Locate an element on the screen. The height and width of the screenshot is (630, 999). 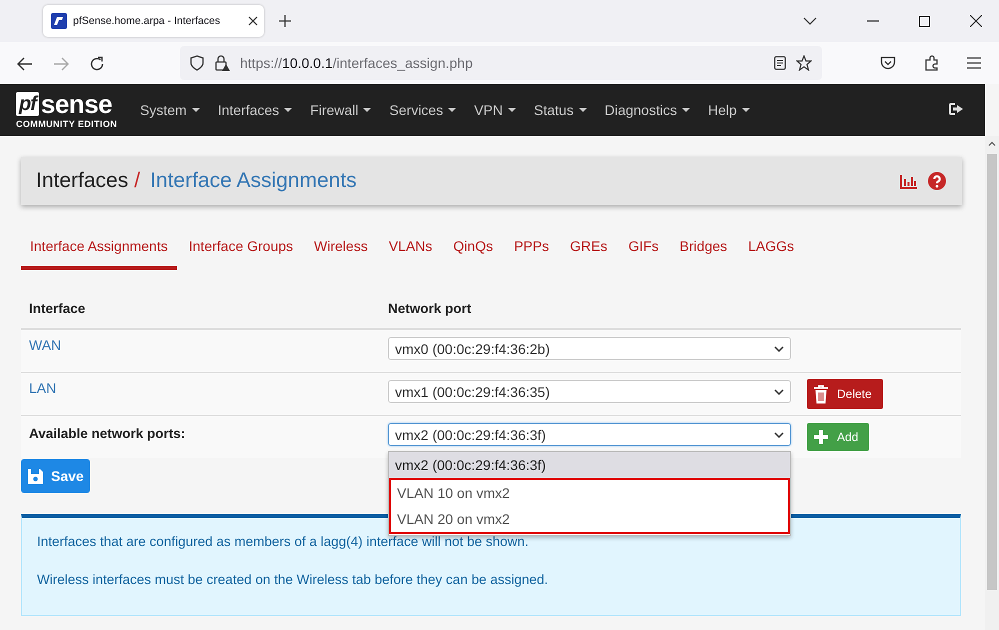
port-select: vmx0 (00:0c:29:f4:36:2b) is located at coordinates (589, 348).